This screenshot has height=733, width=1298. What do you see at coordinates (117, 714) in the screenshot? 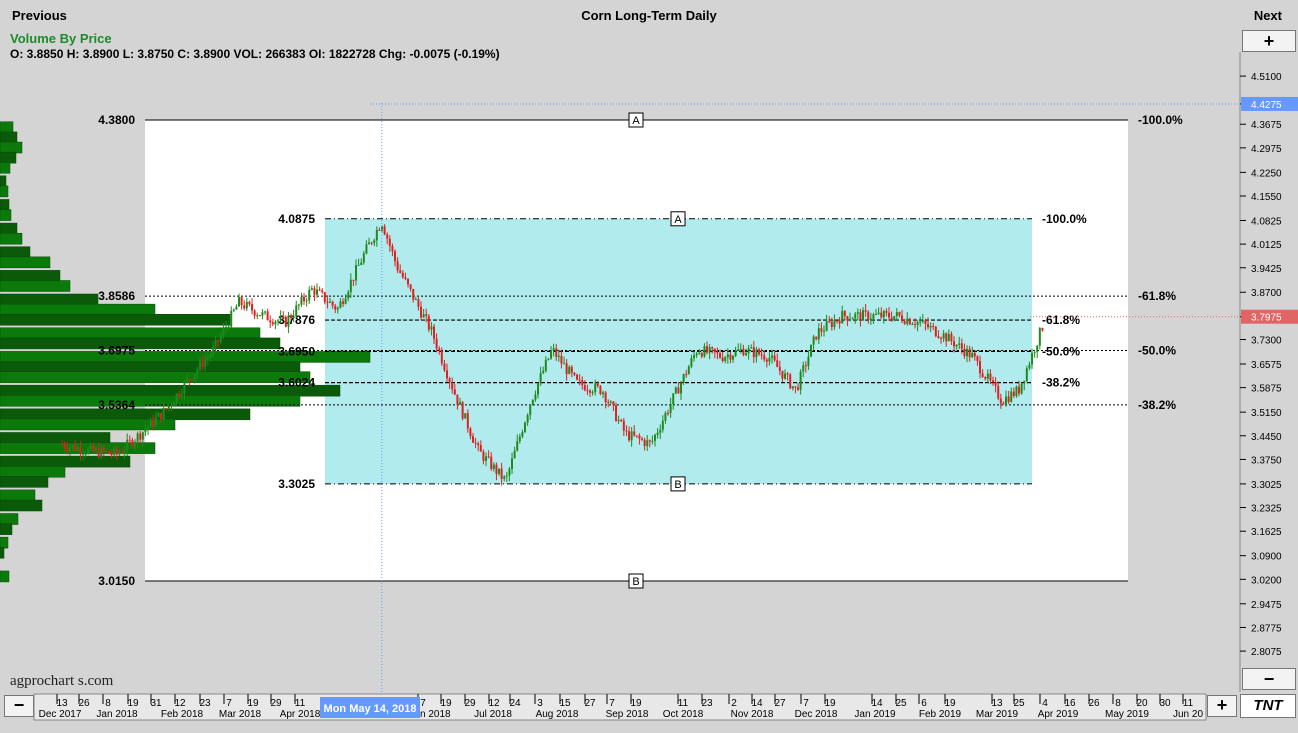
I see `x-month-label: Jan 2018` at bounding box center [117, 714].